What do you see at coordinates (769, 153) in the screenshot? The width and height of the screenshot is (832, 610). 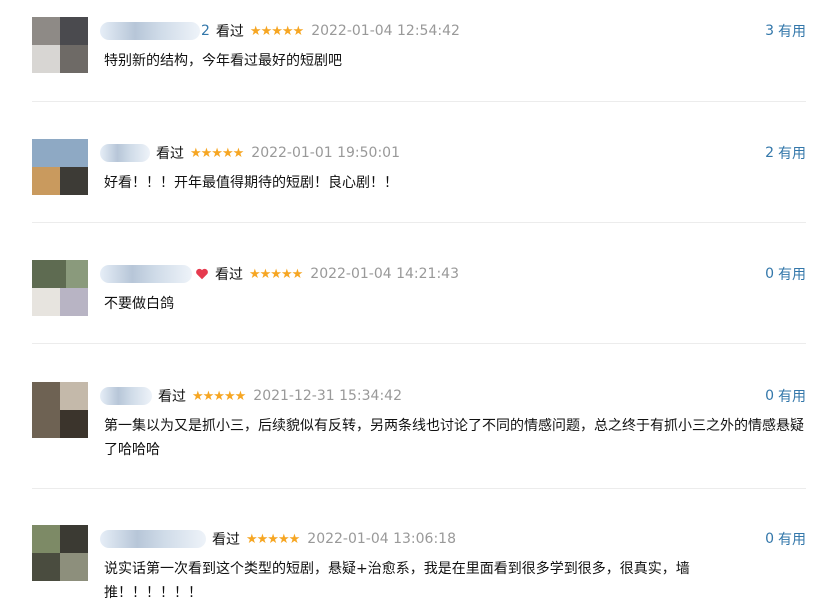 I see `useful-count: 2` at bounding box center [769, 153].